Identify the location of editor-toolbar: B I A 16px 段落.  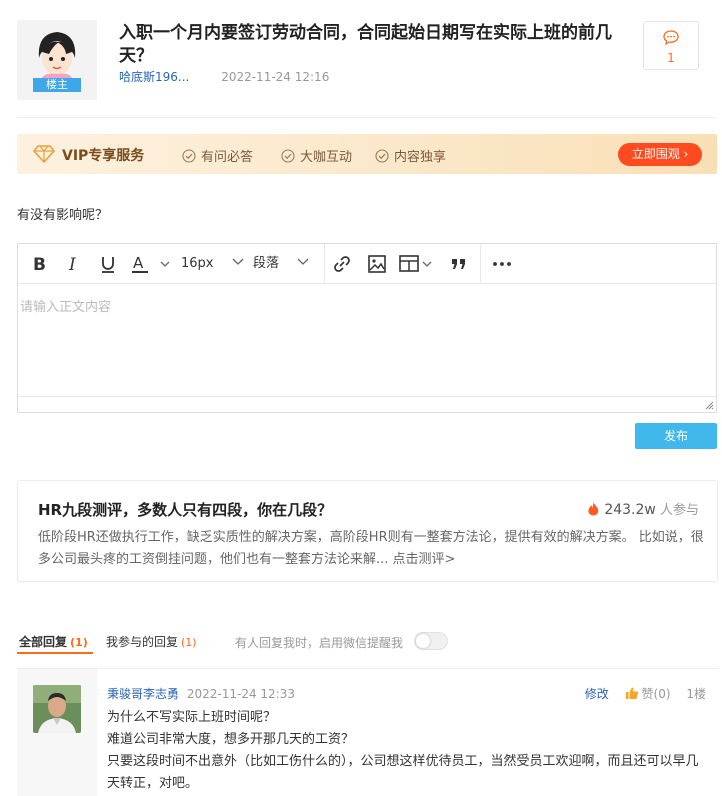
(367, 264).